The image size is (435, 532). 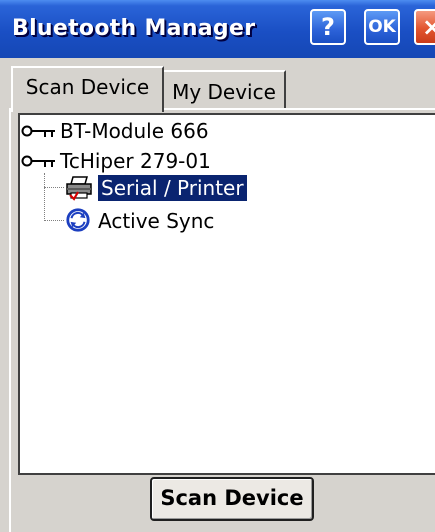 I want to click on tab-strip: Scan Device My Device, so click(x=217, y=85).